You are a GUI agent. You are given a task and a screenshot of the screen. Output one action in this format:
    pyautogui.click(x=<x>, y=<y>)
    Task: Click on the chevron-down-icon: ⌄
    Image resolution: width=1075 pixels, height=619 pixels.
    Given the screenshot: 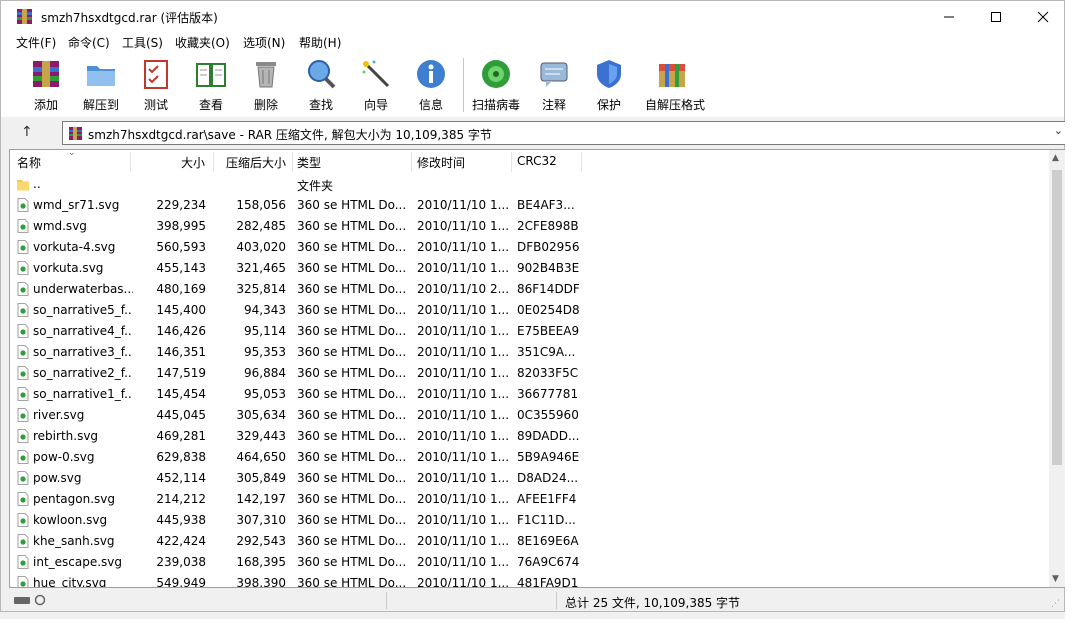 What is the action you would take?
    pyautogui.click(x=1058, y=130)
    